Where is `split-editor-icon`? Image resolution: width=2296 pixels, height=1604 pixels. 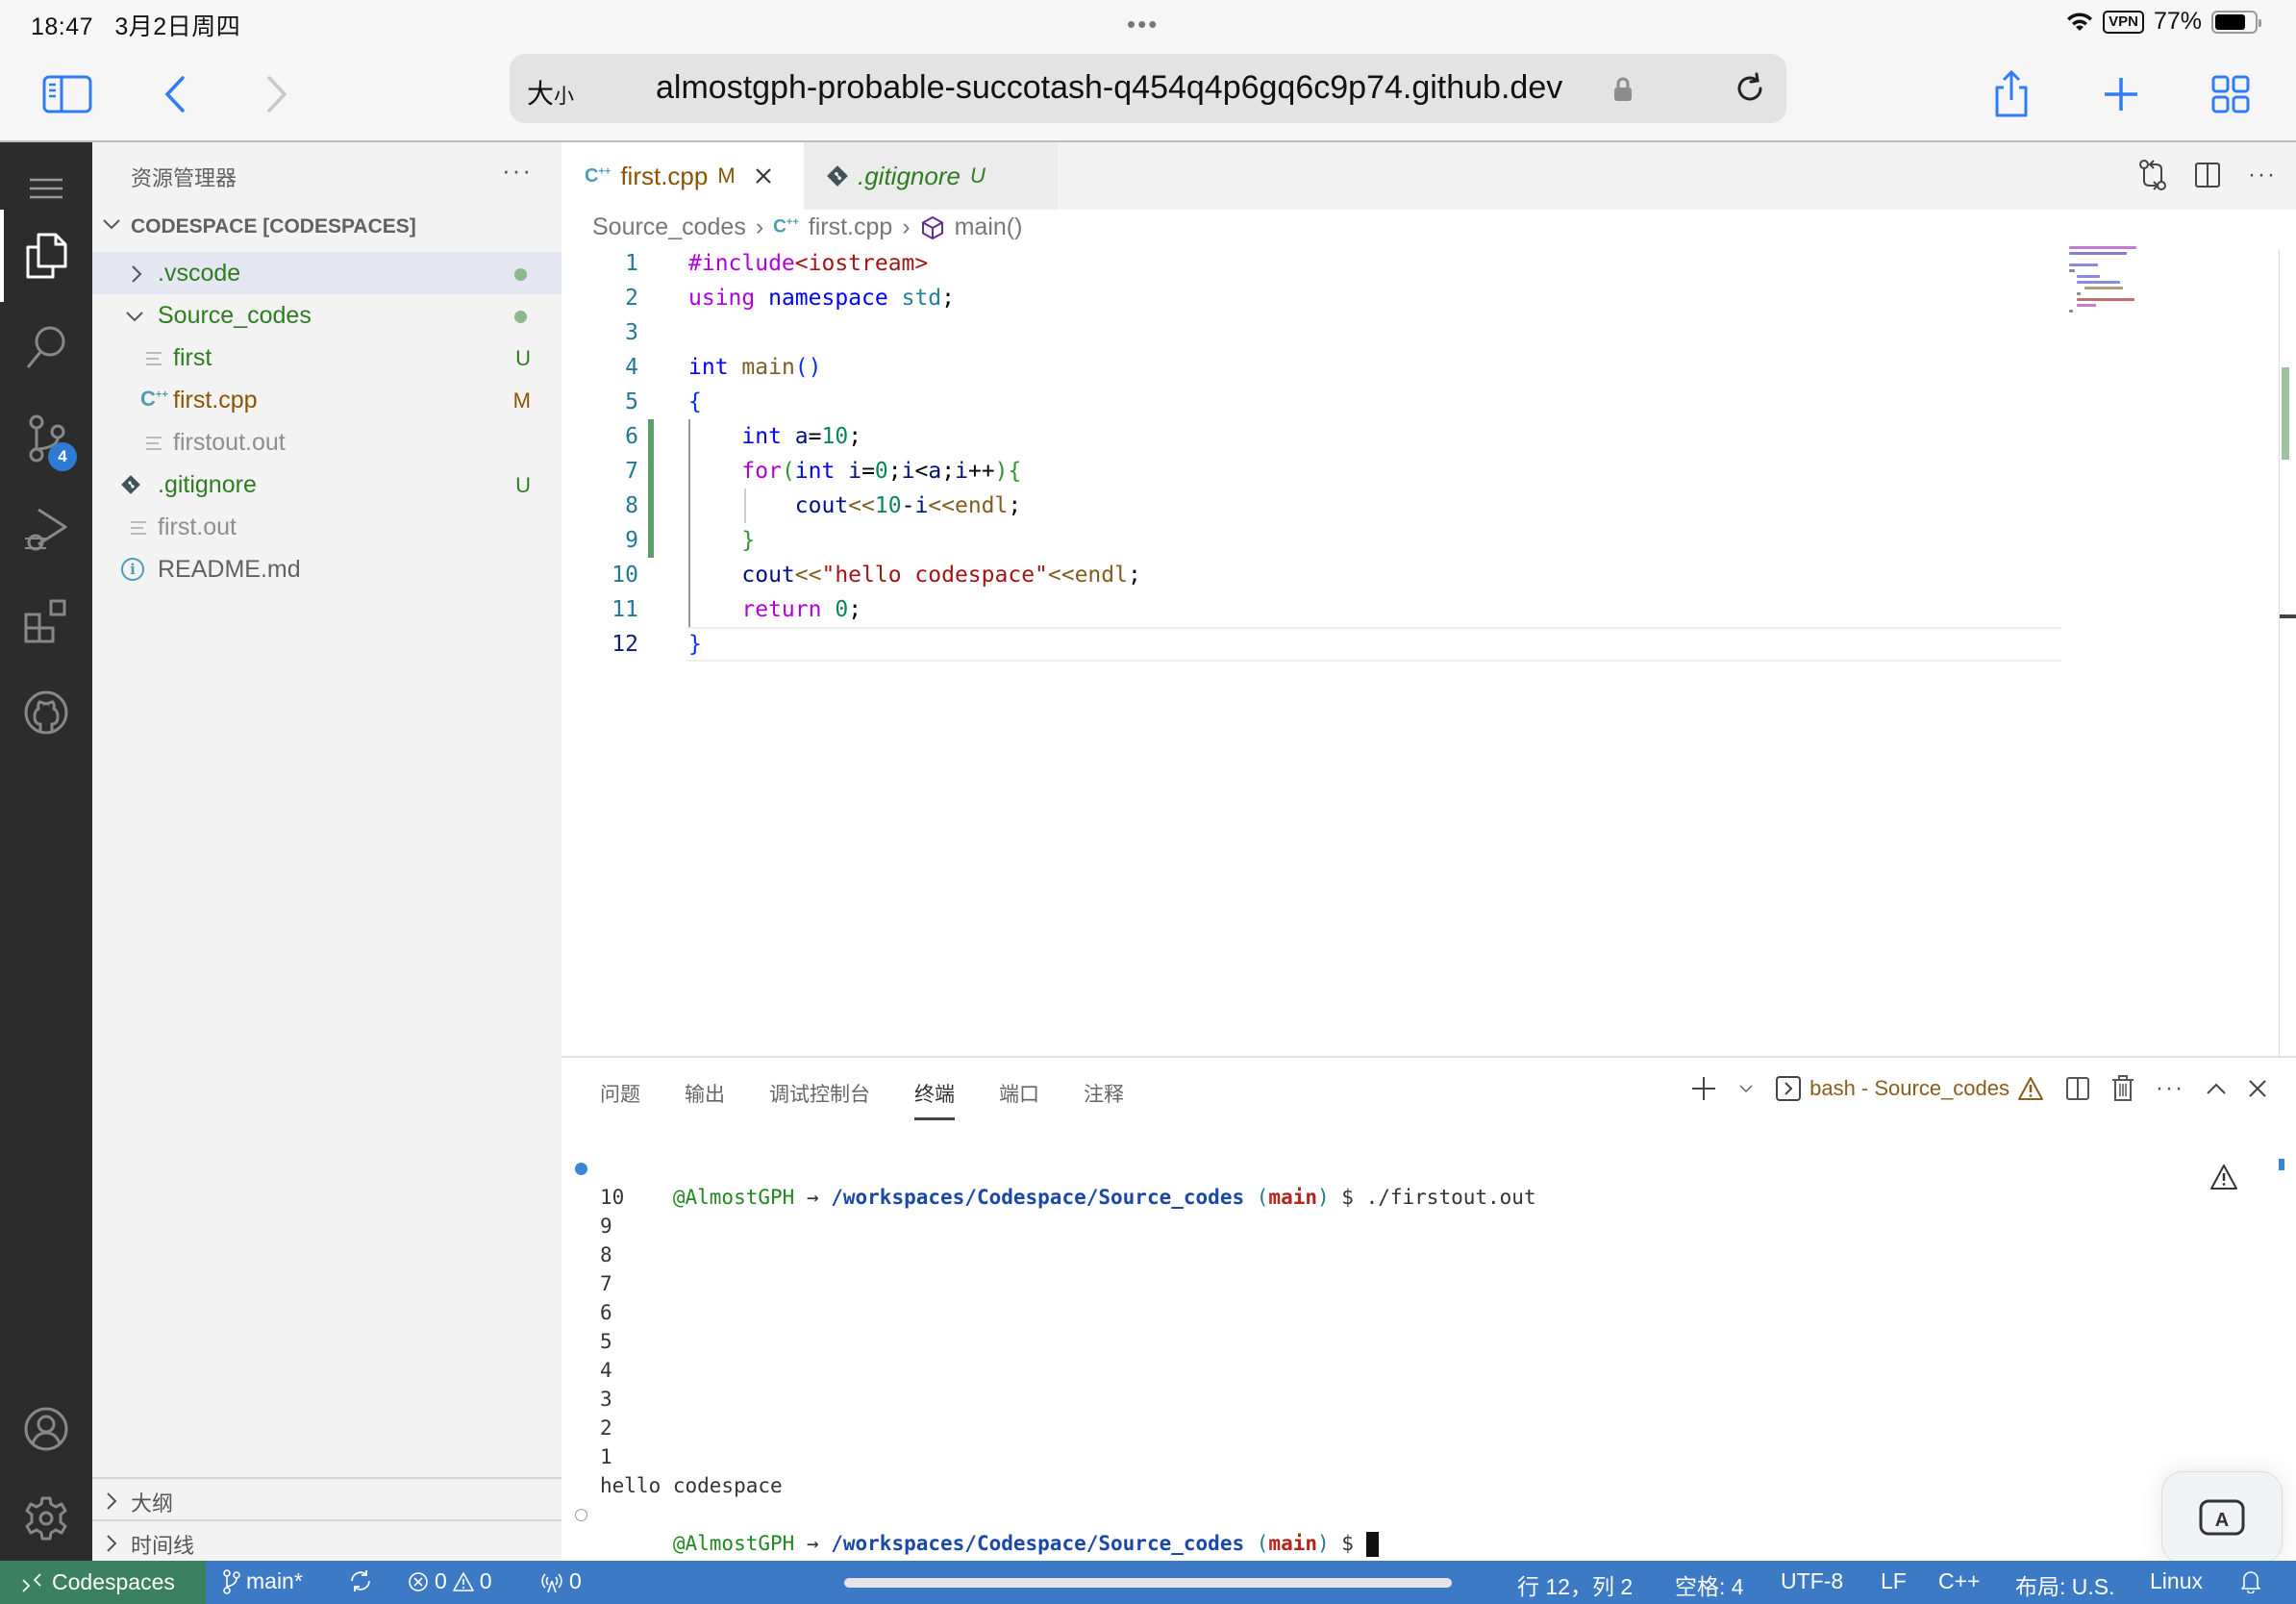 split-editor-icon is located at coordinates (2207, 175).